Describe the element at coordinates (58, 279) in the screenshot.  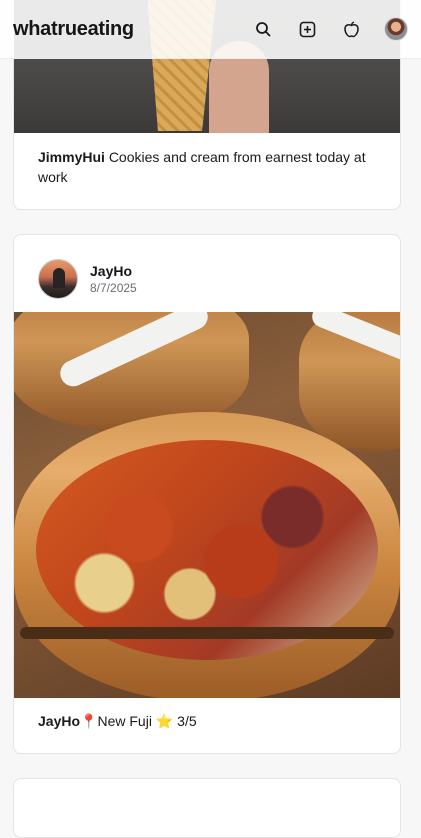
I see `author-avatar` at that location.